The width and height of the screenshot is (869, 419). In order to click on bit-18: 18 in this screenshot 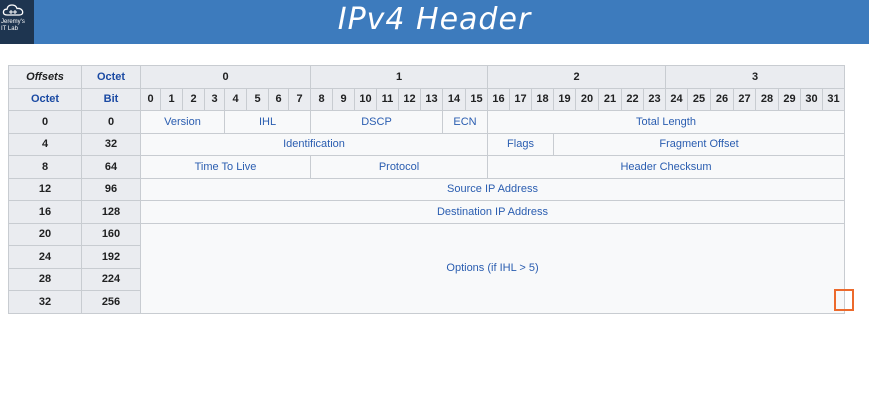, I will do `click(542, 99)`.